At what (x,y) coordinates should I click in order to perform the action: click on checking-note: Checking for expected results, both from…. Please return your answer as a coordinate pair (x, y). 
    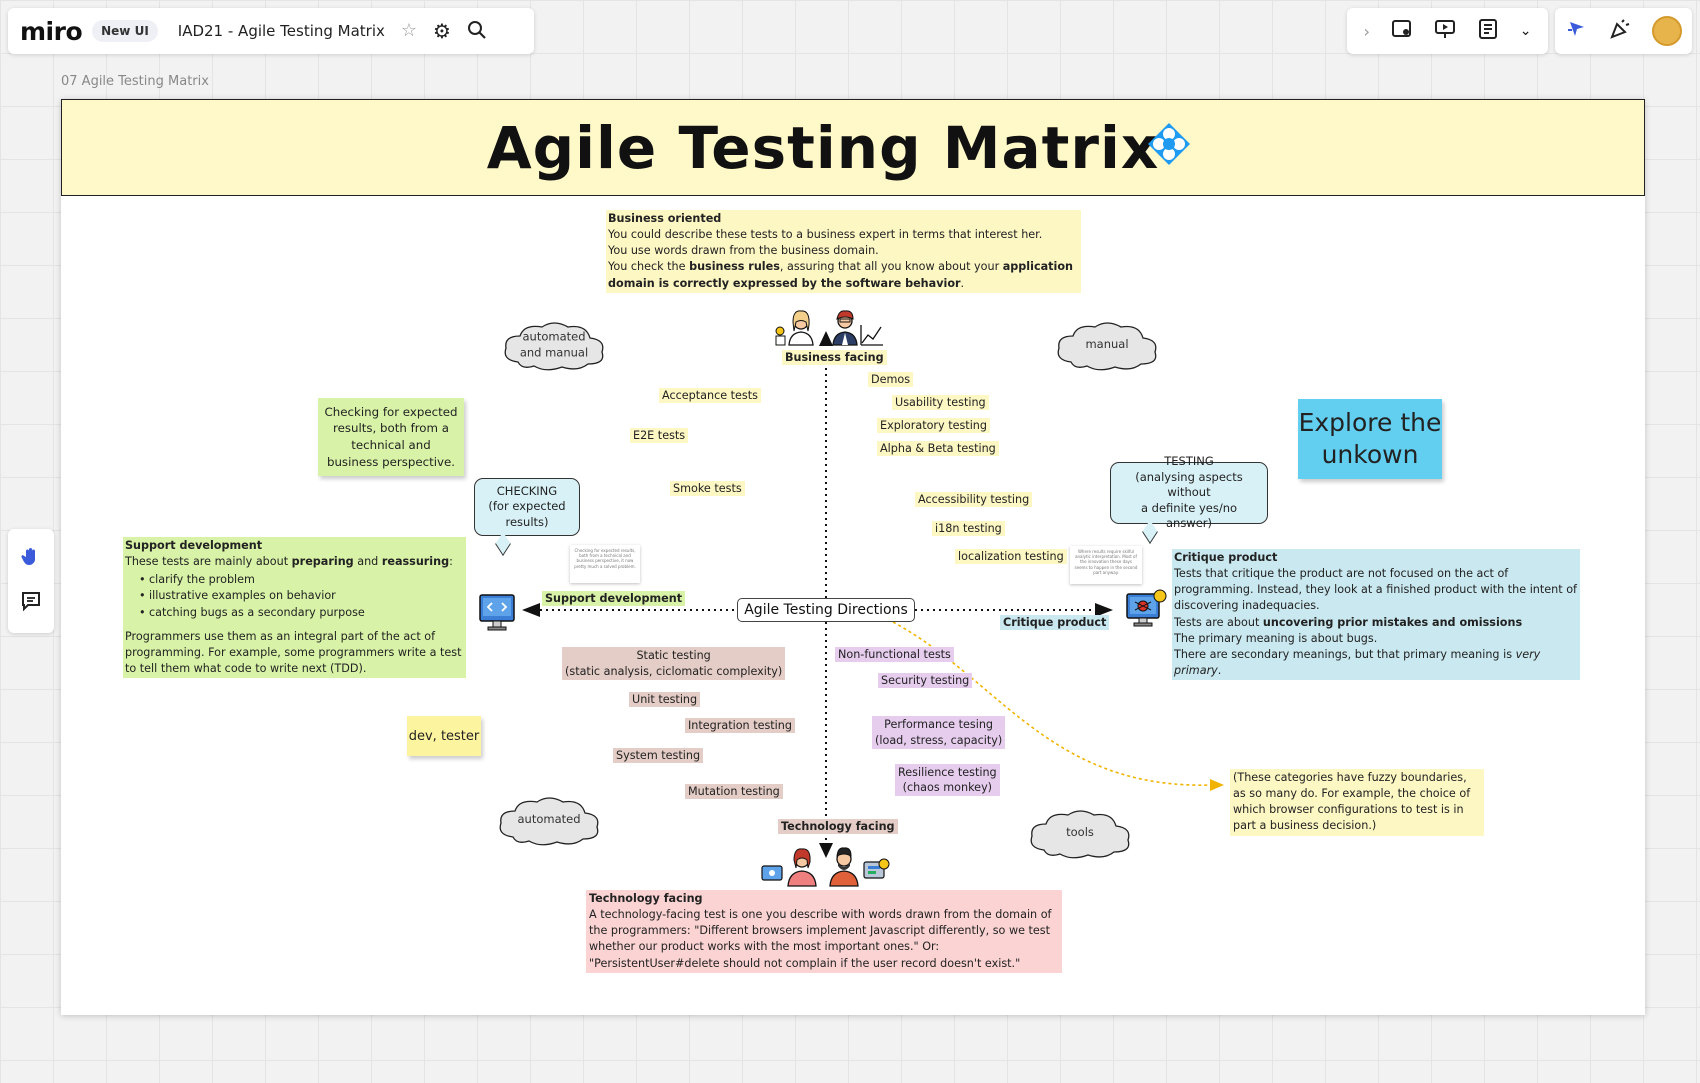
    Looking at the image, I should click on (391, 437).